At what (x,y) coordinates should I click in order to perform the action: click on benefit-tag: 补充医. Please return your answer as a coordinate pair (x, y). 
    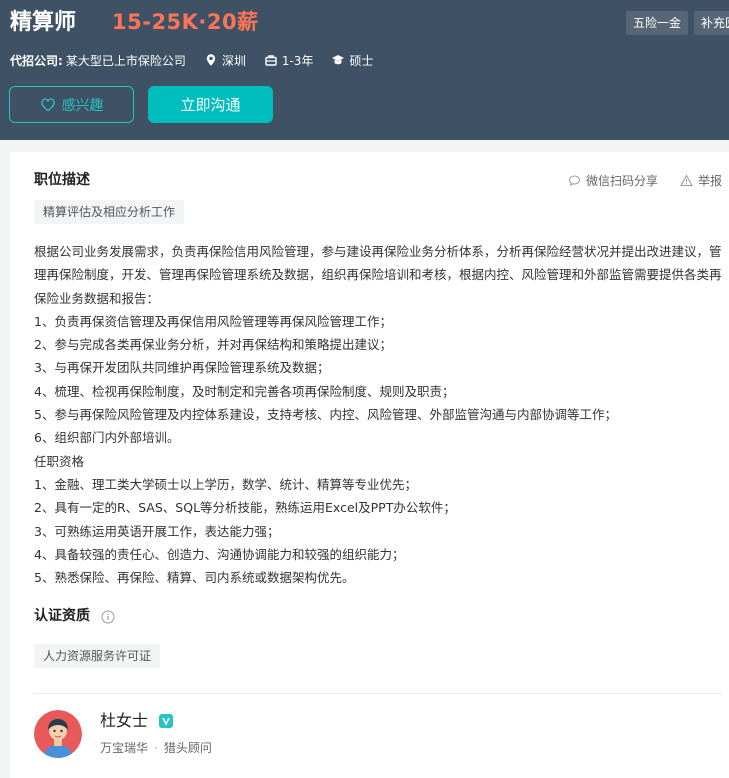
    Looking at the image, I should click on (711, 23).